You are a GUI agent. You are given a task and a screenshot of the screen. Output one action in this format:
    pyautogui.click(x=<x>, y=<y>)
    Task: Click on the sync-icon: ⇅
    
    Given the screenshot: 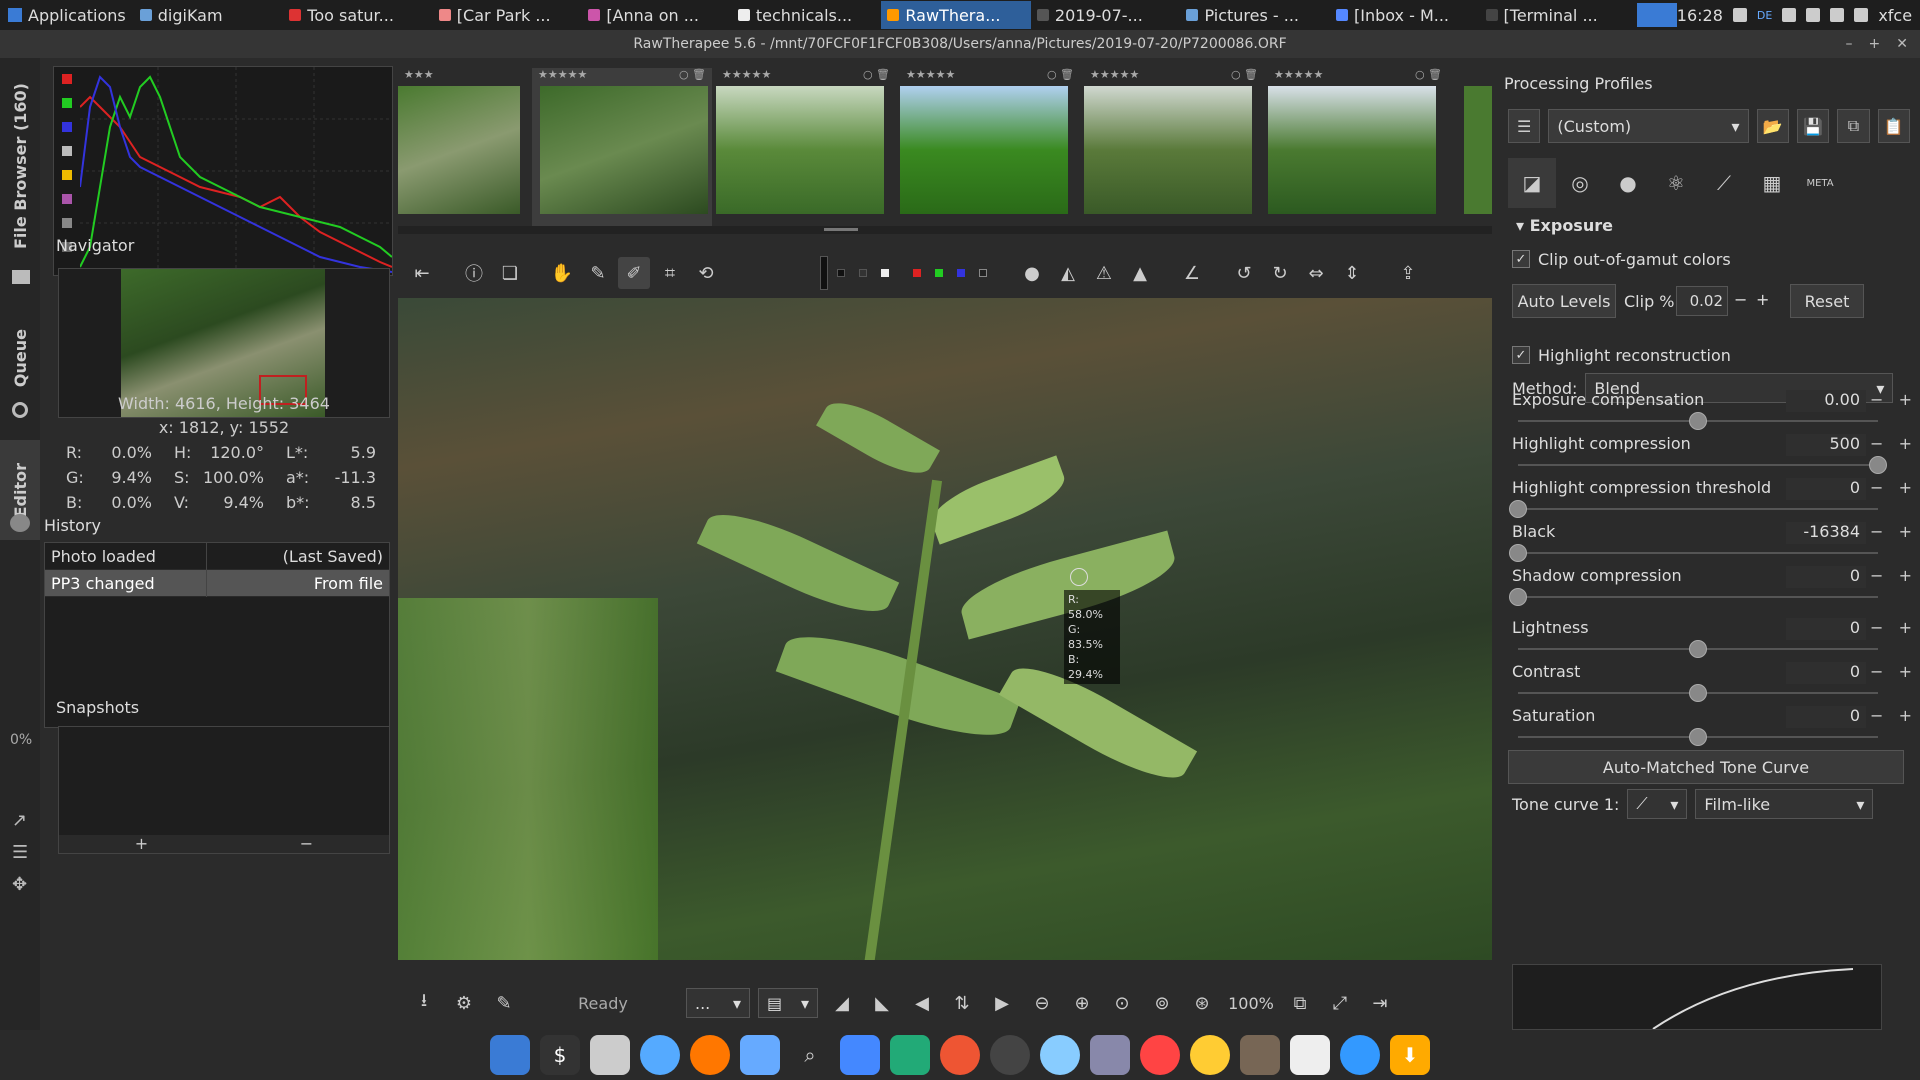 What is the action you would take?
    pyautogui.click(x=962, y=1003)
    